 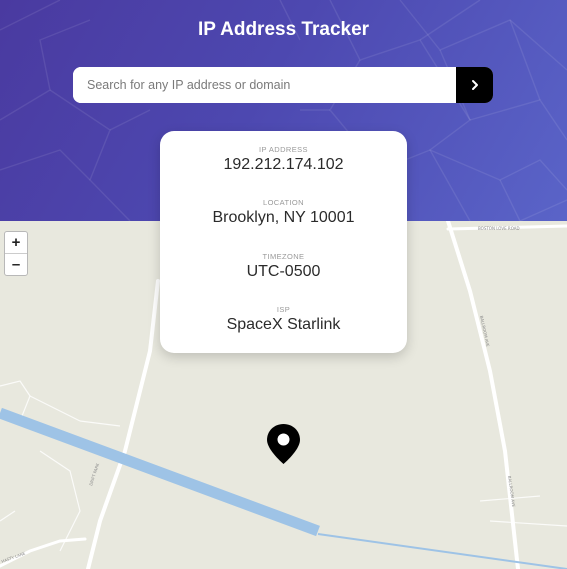 I want to click on ip-address-value: 192.212.174.102, so click(x=283, y=164).